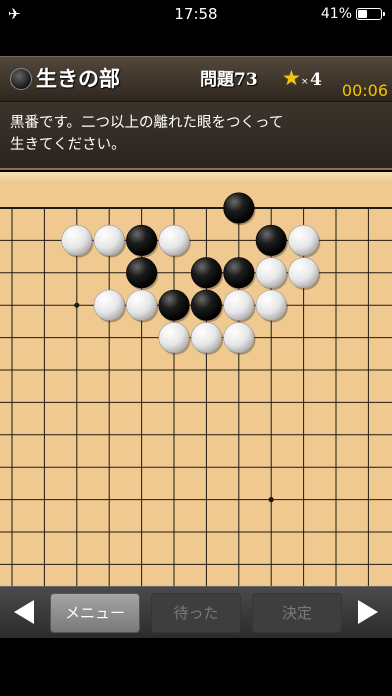 The height and width of the screenshot is (696, 392). I want to click on instruction-text: 黒番です。二つ以上の離れた眼をつくって 生きてください。, so click(147, 134).